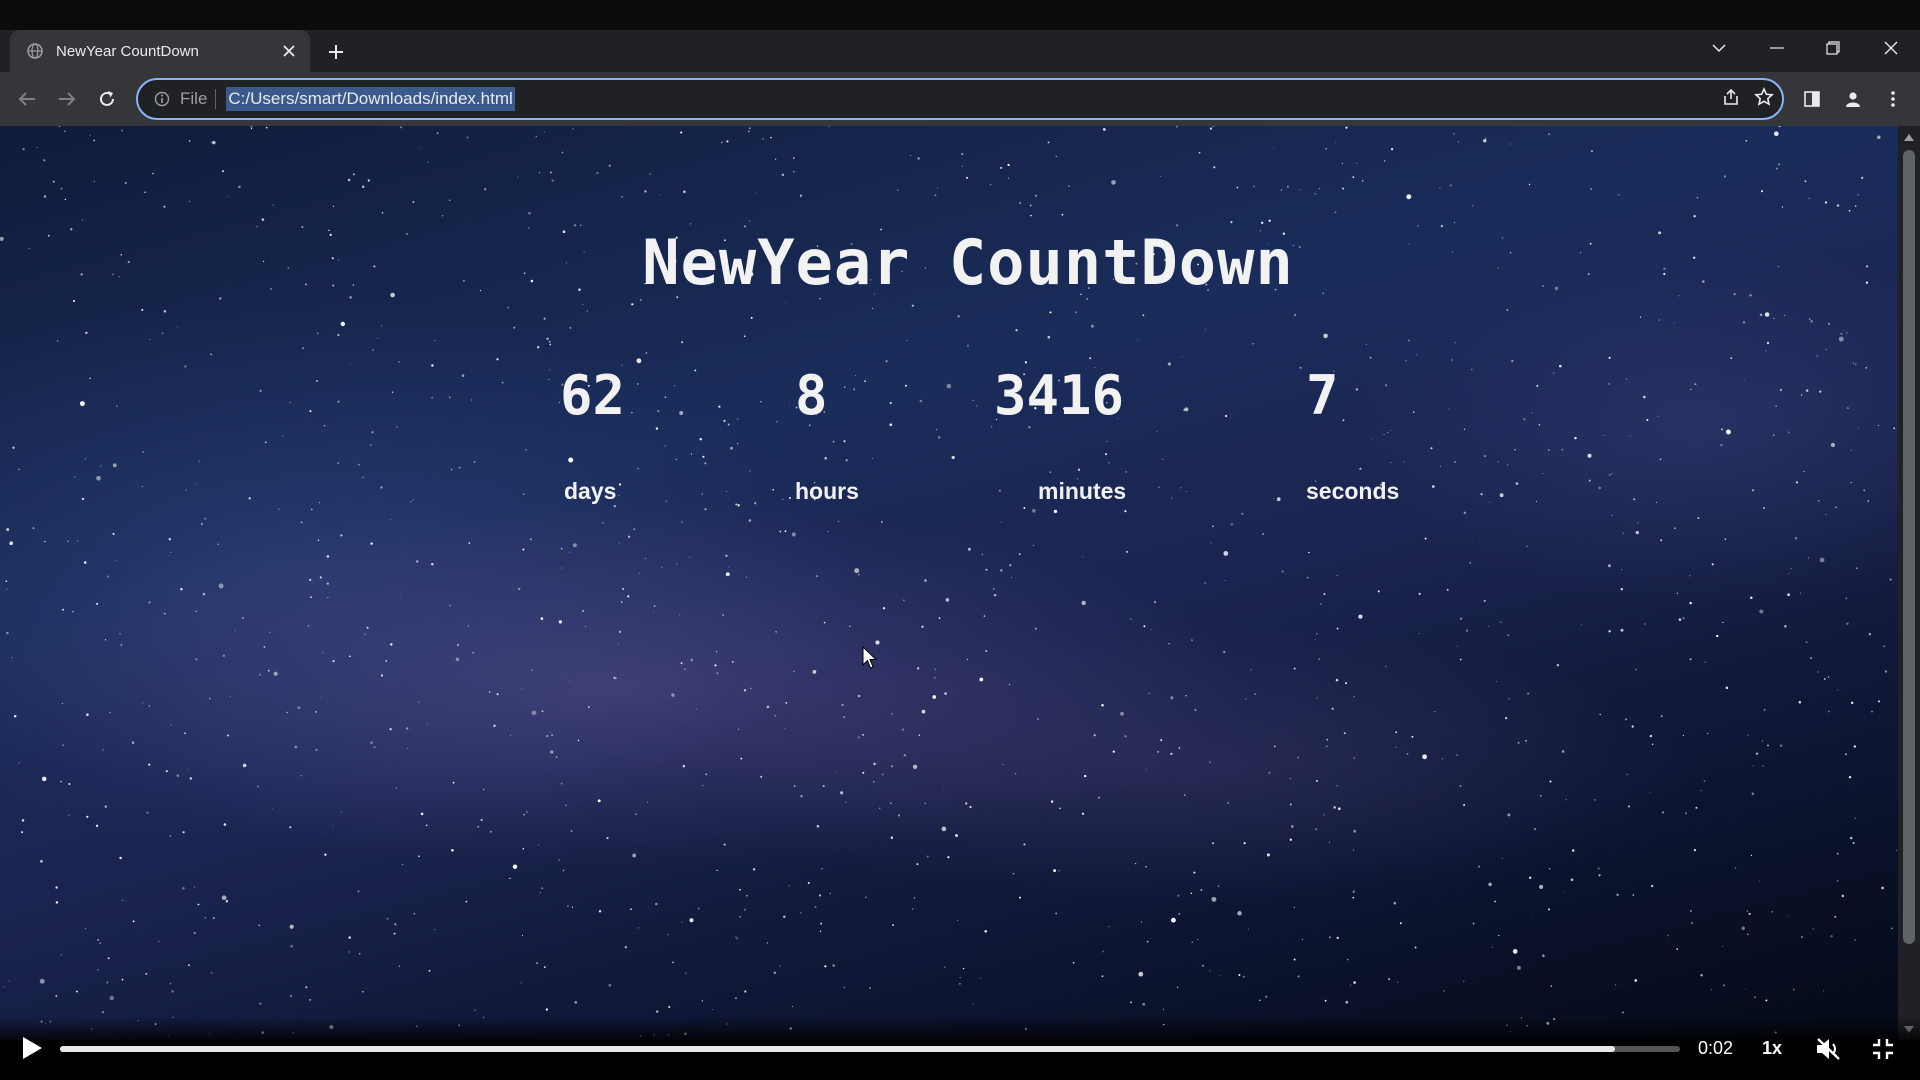  I want to click on new-tab-button, so click(336, 52).